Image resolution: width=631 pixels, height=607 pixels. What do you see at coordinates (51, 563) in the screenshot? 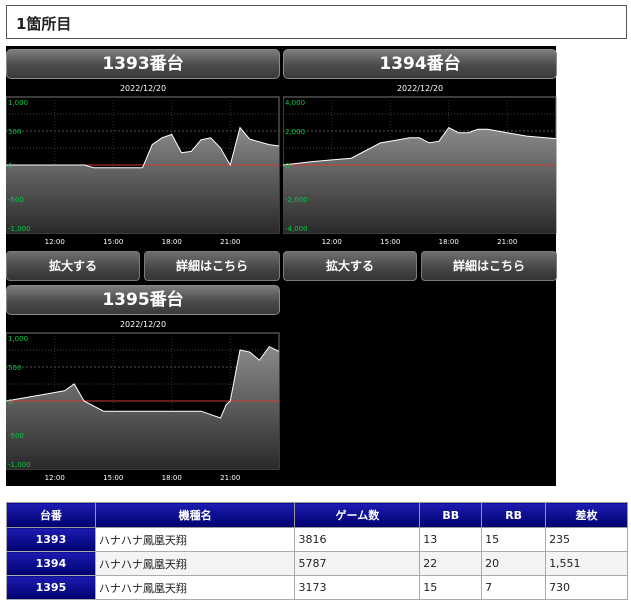
I see `machine-number-cell: 1394` at bounding box center [51, 563].